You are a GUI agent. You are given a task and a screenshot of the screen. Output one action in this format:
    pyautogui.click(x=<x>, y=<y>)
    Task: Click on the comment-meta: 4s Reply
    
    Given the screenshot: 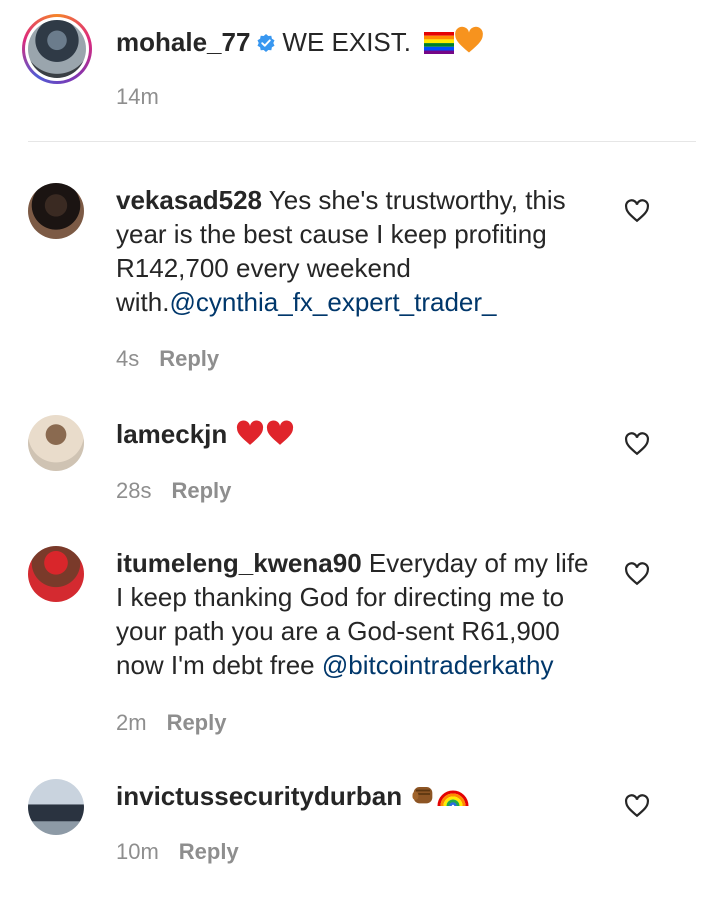 What is the action you would take?
    pyautogui.click(x=167, y=359)
    